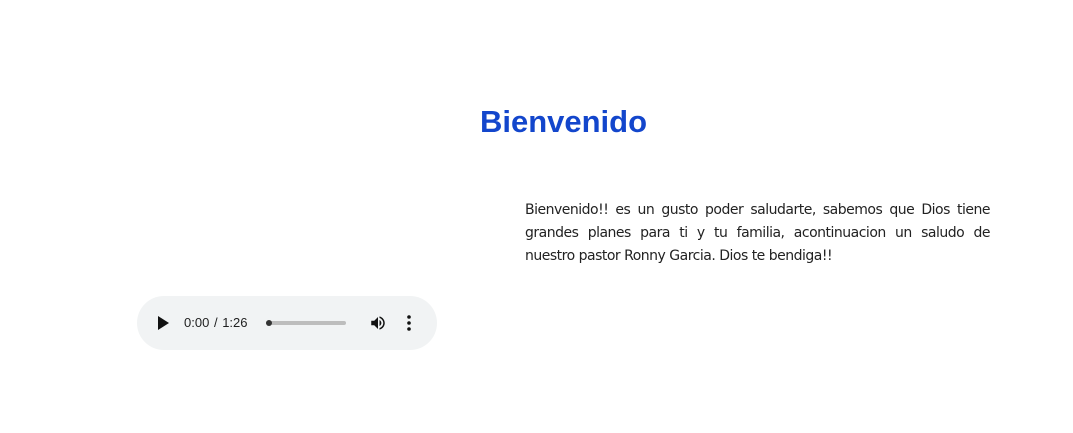 The height and width of the screenshot is (433, 1073). Describe the element at coordinates (197, 322) in the screenshot. I see `current-time: 0:00` at that location.